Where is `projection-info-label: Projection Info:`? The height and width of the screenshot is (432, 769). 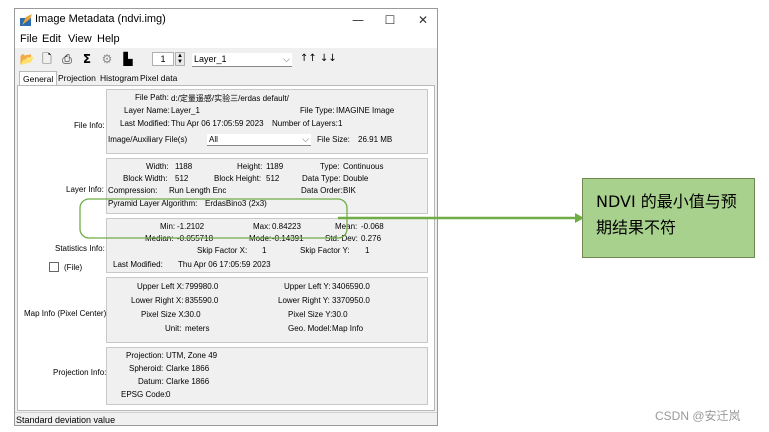
projection-info-label: Projection Info: is located at coordinates (80, 372).